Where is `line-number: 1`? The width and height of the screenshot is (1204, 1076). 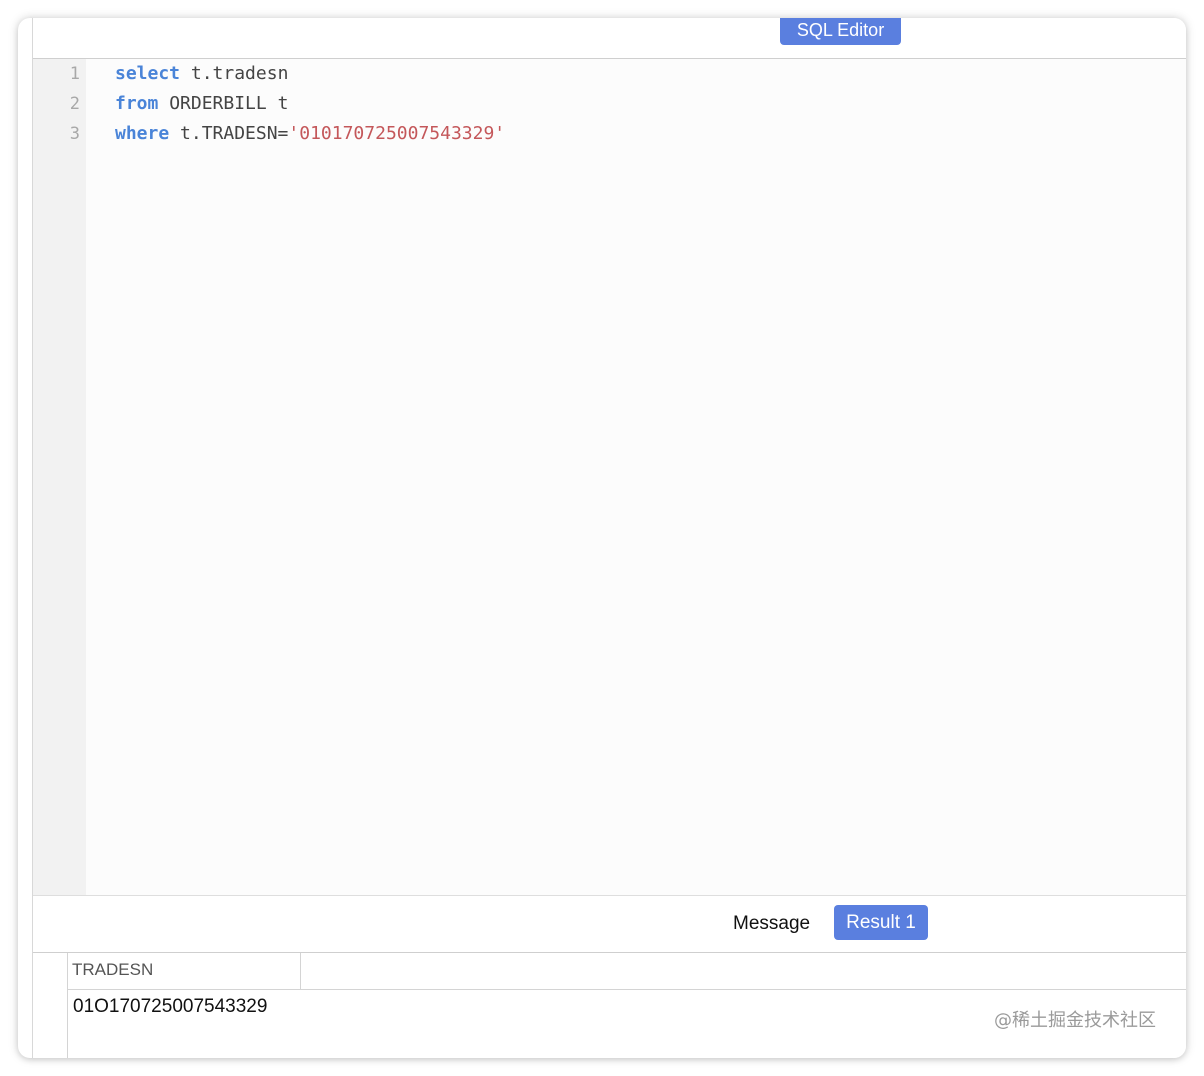 line-number: 1 is located at coordinates (74, 74).